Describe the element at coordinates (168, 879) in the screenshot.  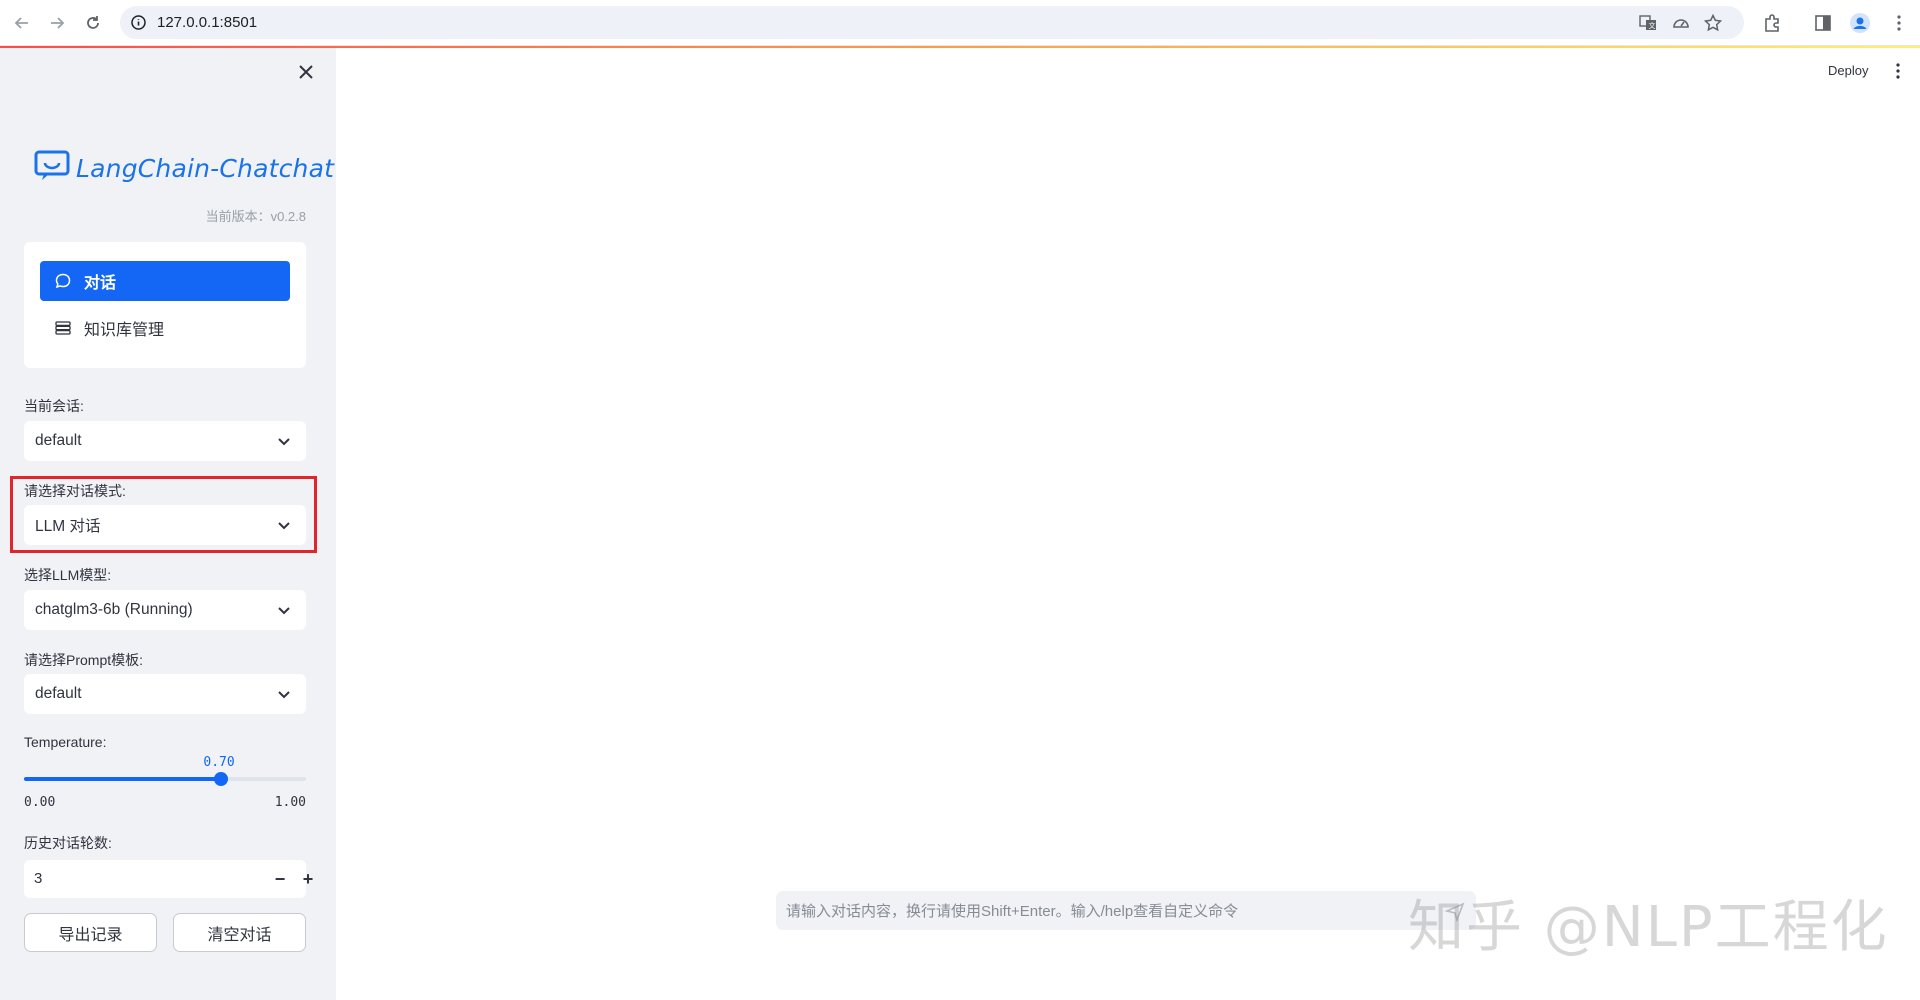
I see `history-rounds-stepper: 3 − +` at that location.